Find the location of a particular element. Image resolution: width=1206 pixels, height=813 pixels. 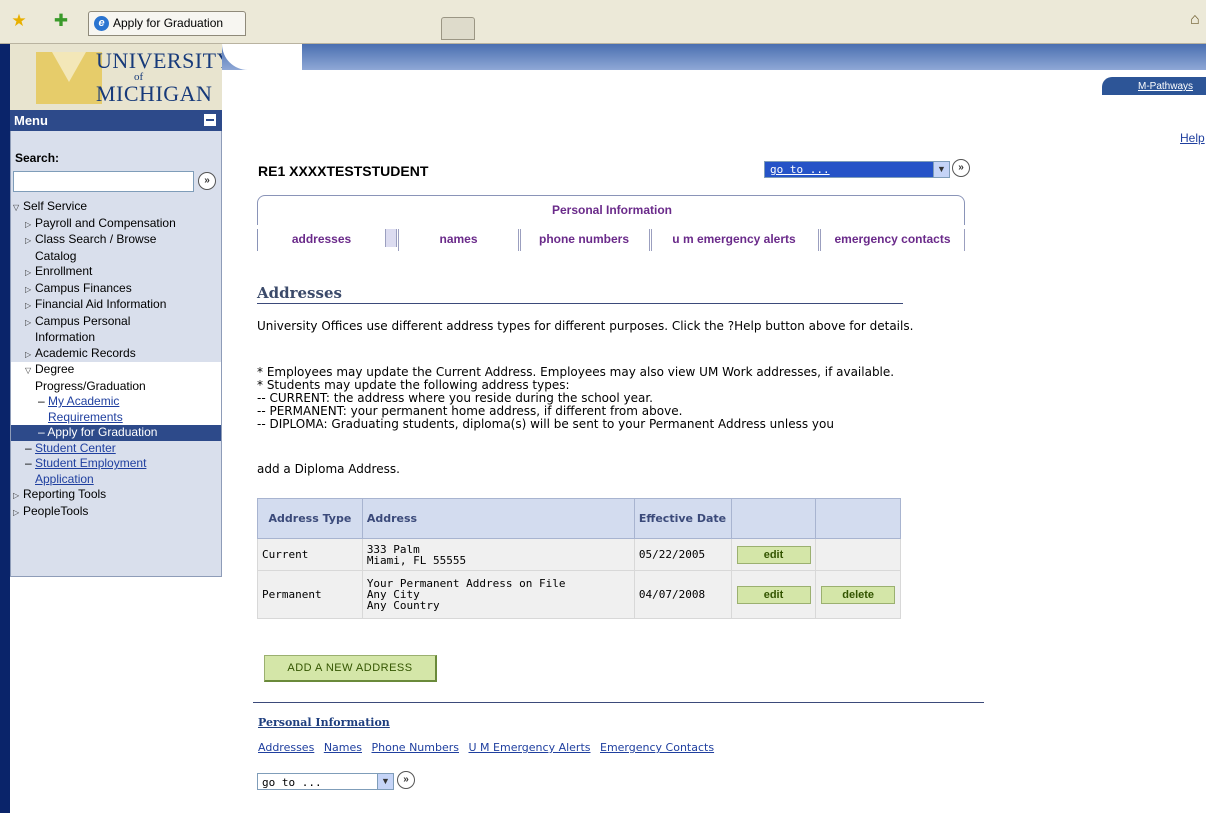

menu-item-link-cont: Requirements is located at coordinates (85, 417).